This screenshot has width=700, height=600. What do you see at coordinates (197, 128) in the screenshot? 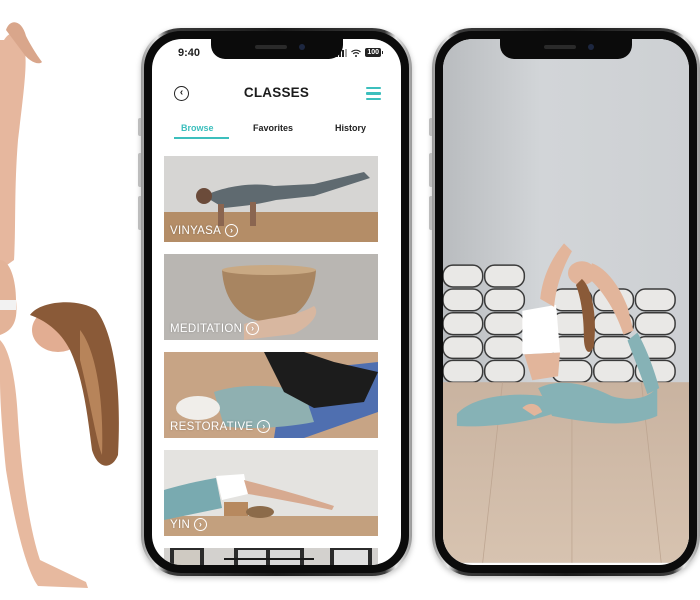
I see `tab-browse: Browse` at bounding box center [197, 128].